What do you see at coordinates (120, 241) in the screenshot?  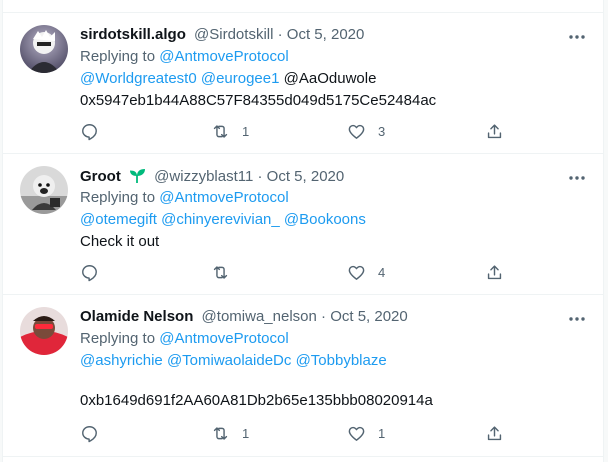 I see `tweet-text: Check it out` at bounding box center [120, 241].